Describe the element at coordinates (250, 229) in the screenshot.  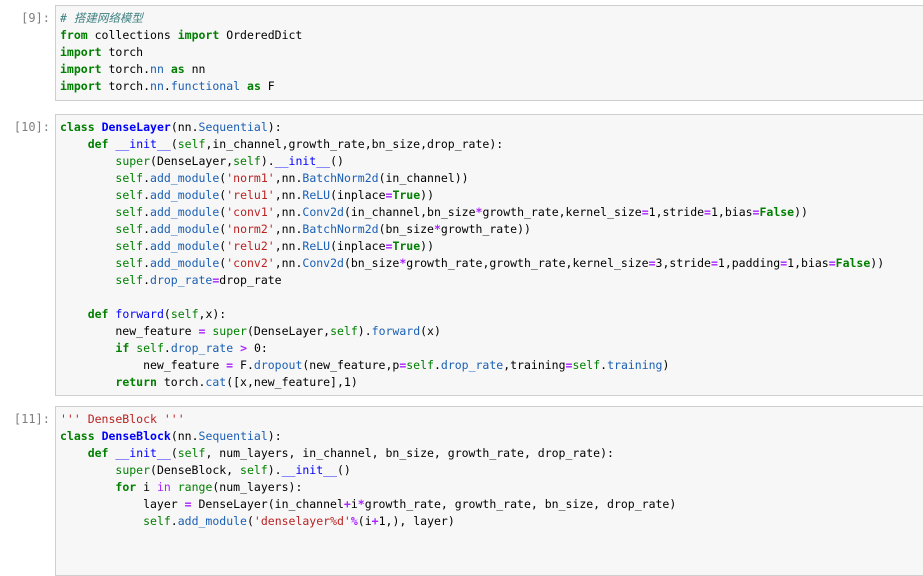
I see `code-token: 'norm2'` at that location.